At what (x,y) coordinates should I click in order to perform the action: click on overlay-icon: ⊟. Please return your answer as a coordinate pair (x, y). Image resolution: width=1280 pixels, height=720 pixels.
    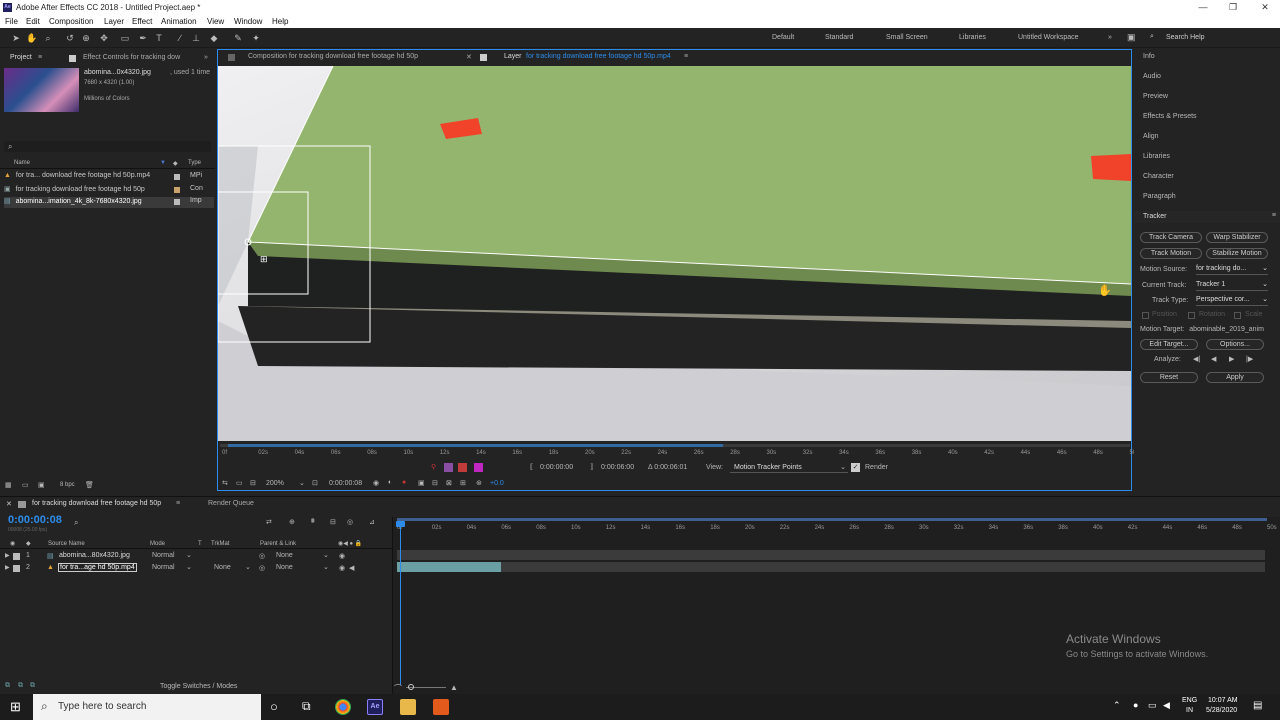
    Looking at the image, I should click on (435, 483).